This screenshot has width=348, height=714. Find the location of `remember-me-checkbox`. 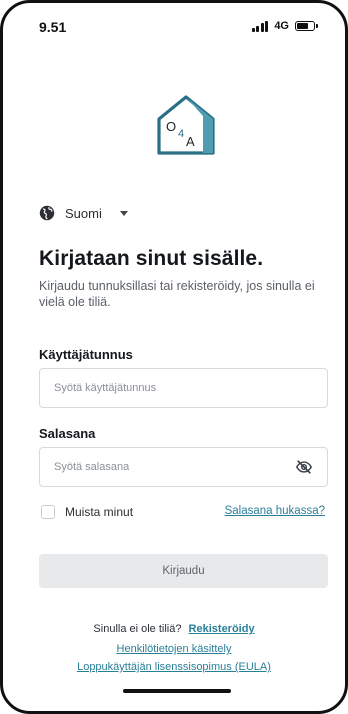

remember-me-checkbox is located at coordinates (48, 512).